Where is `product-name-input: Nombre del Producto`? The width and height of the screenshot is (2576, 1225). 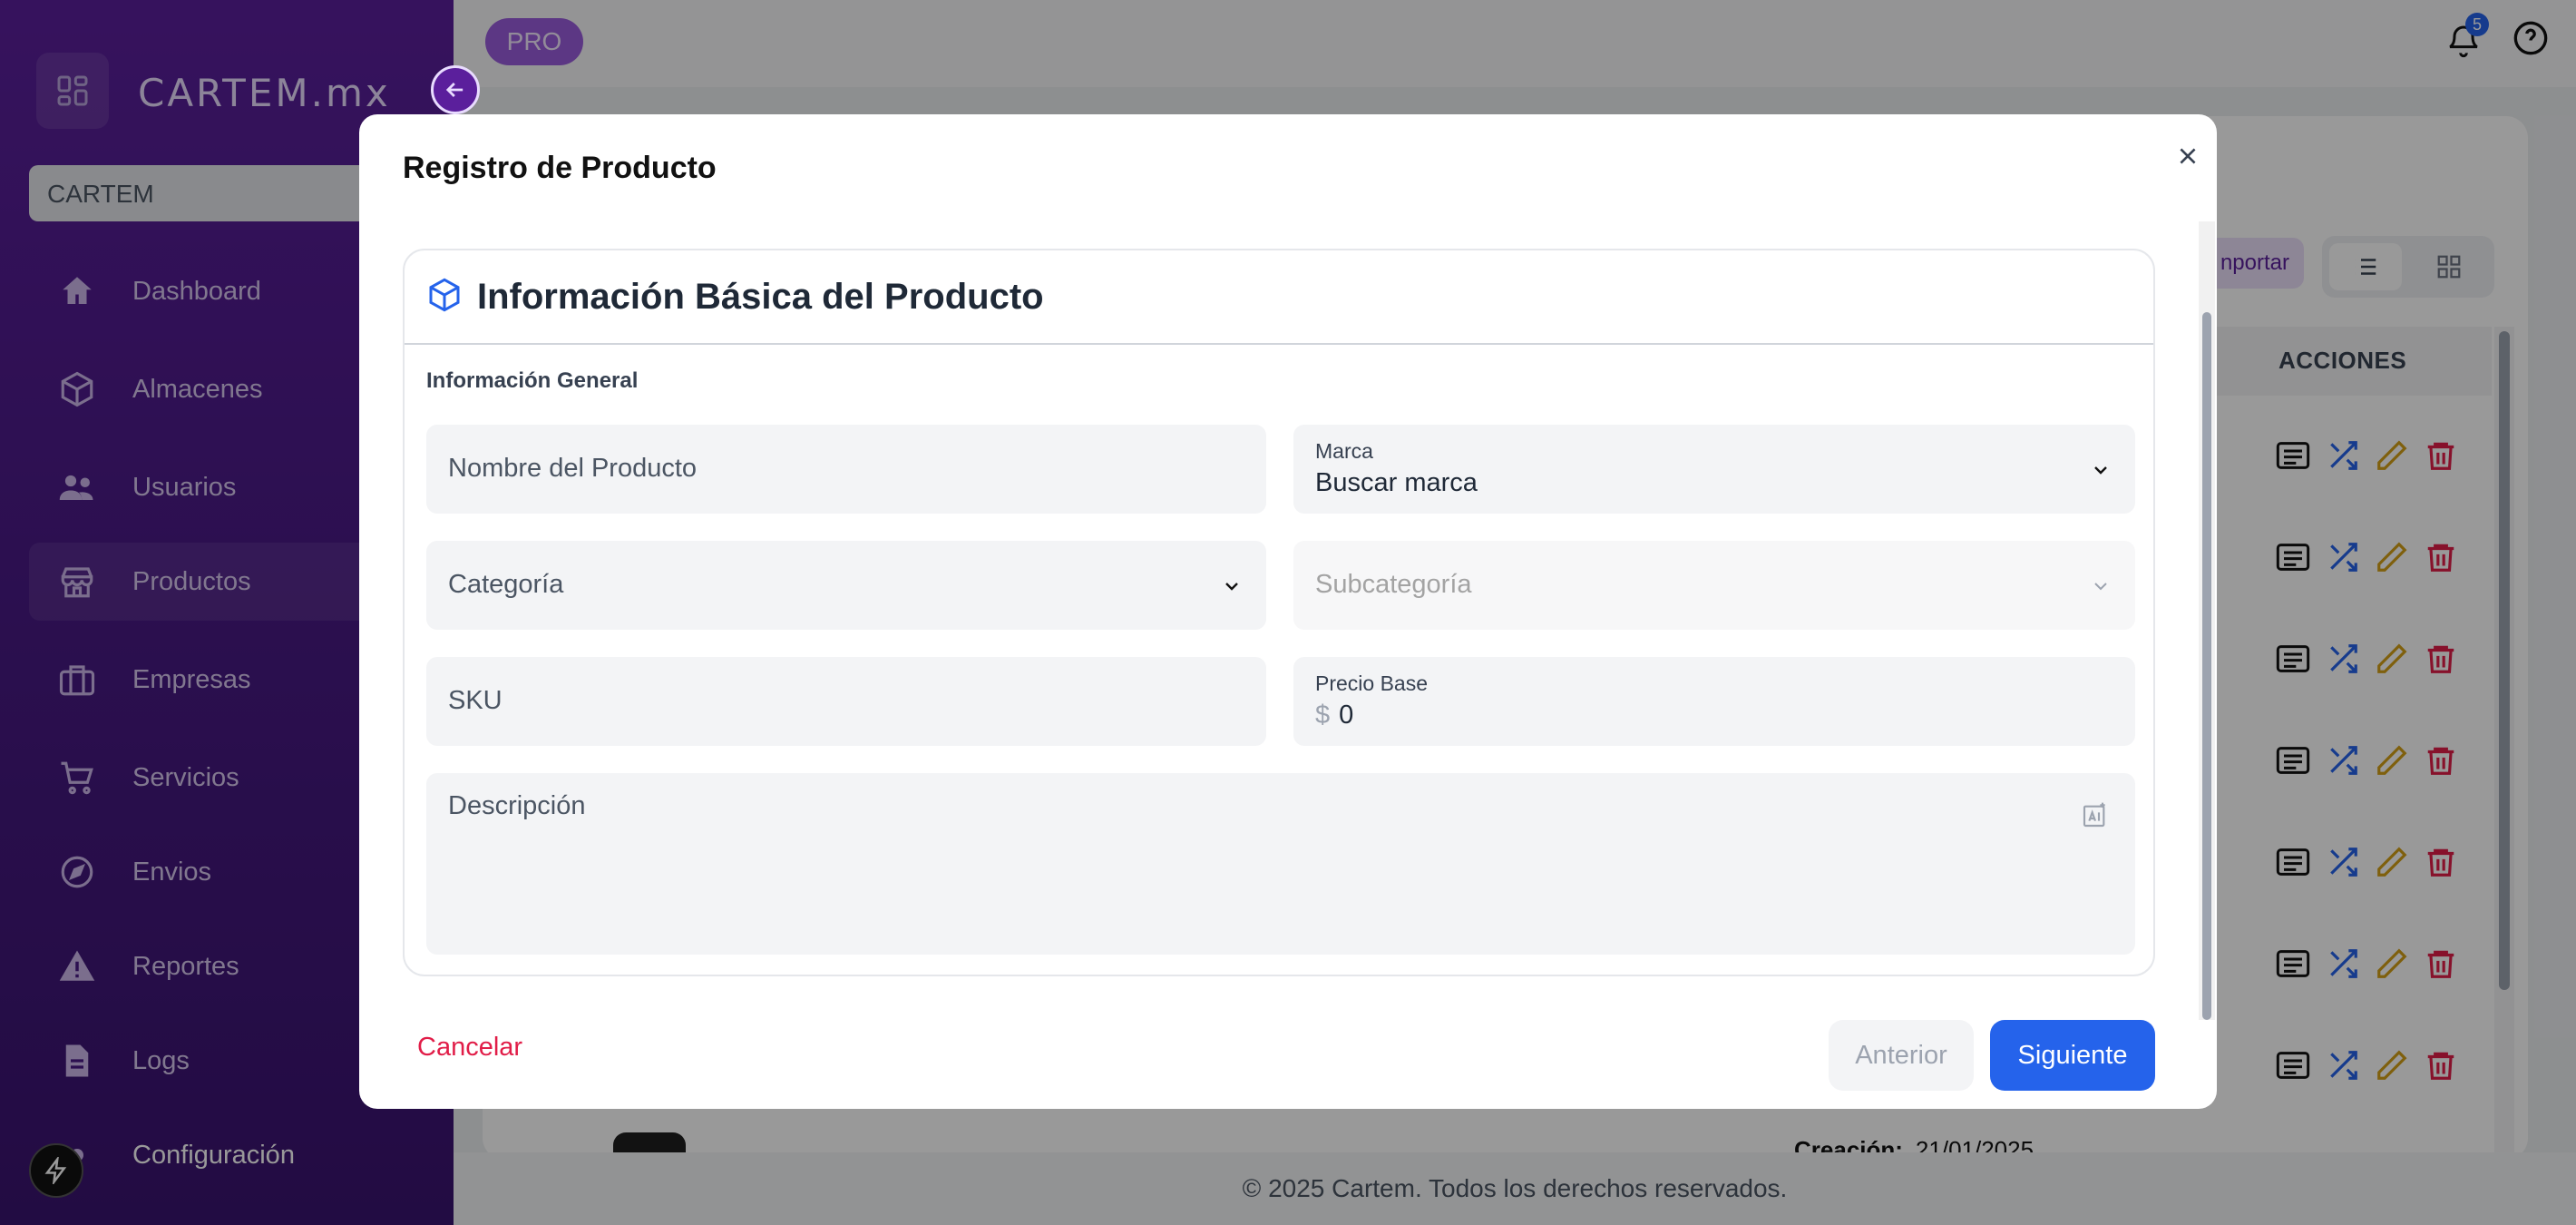 product-name-input: Nombre del Producto is located at coordinates (846, 469).